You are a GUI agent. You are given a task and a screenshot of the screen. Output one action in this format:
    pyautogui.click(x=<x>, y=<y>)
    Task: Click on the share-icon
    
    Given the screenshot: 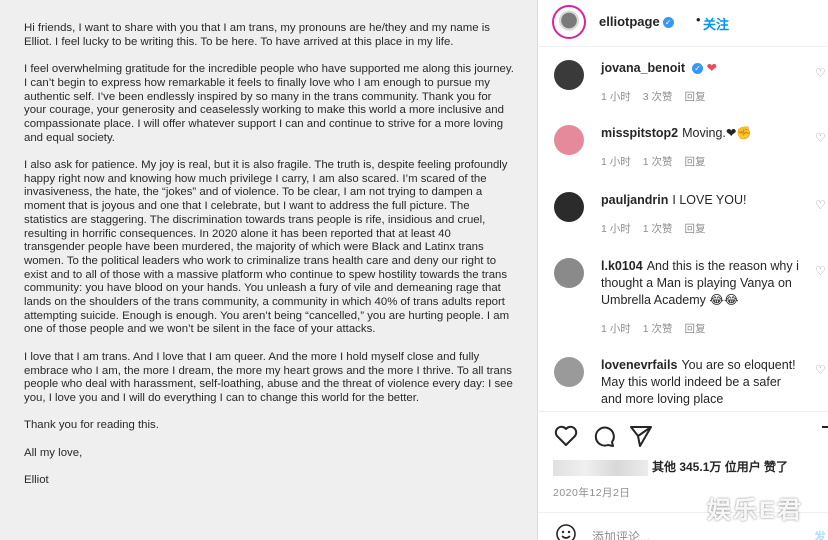 What is the action you would take?
    pyautogui.click(x=641, y=436)
    